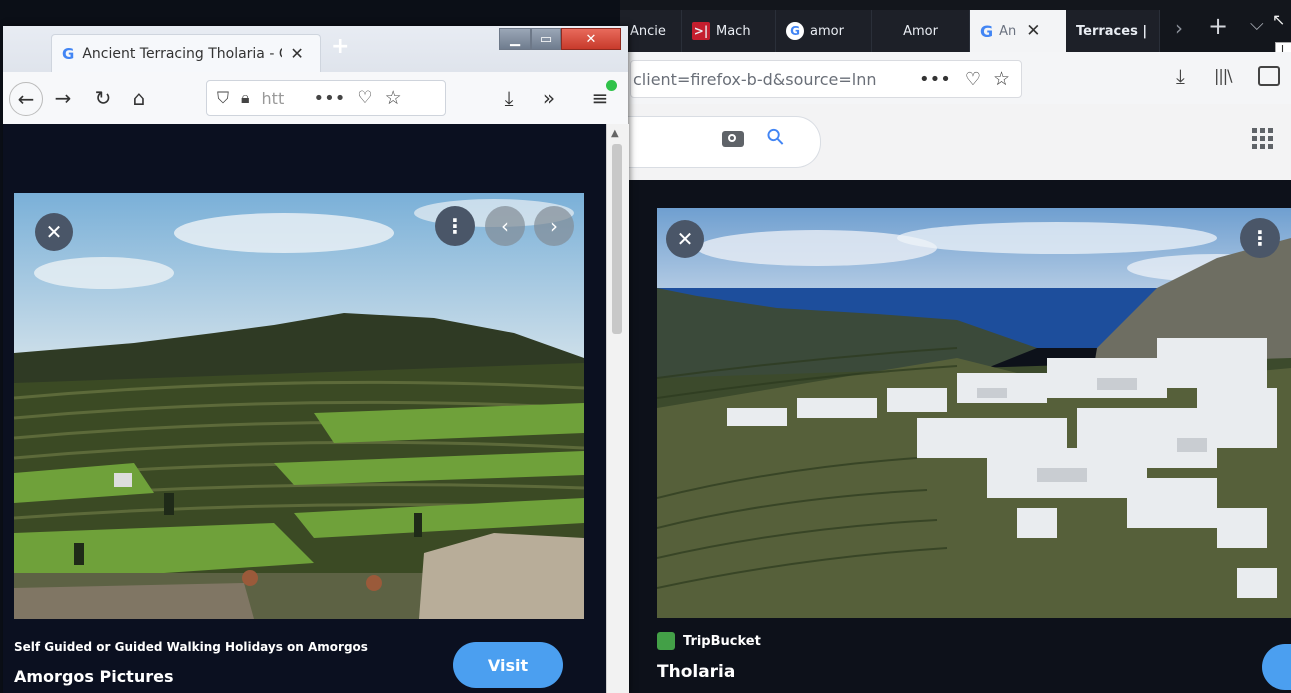 The height and width of the screenshot is (693, 1291). What do you see at coordinates (103, 98) in the screenshot?
I see `reload-icon: ↻` at bounding box center [103, 98].